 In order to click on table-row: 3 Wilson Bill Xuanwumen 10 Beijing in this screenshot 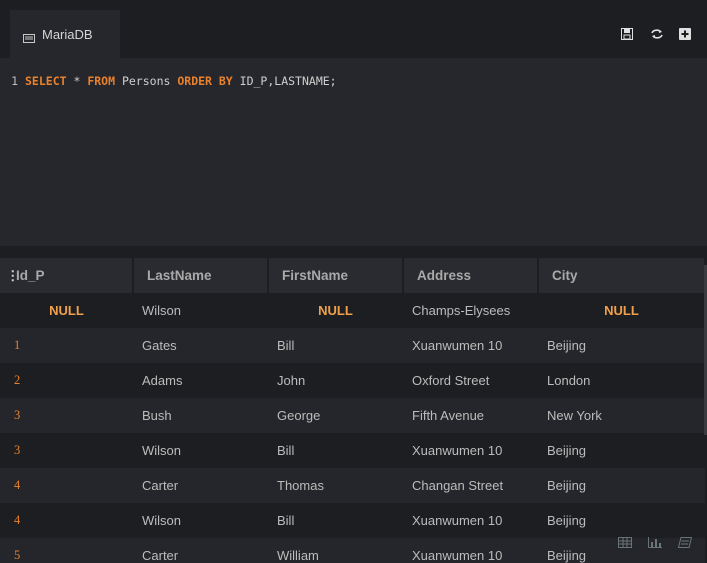, I will do `click(352, 450)`.